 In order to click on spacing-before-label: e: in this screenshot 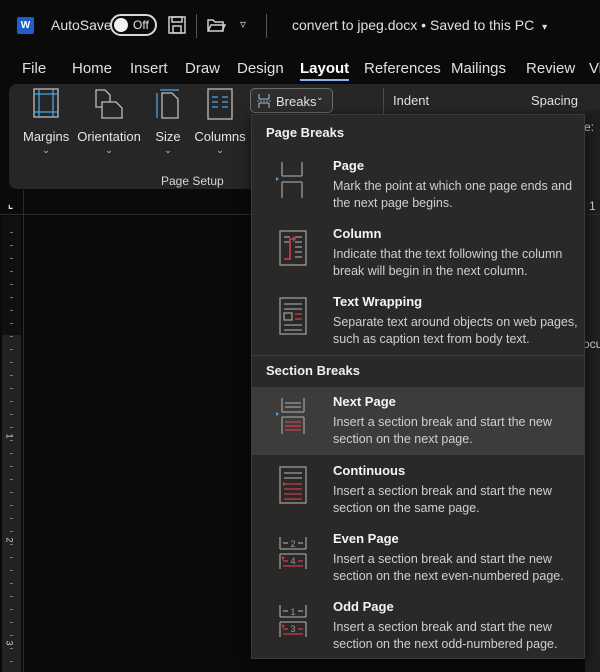, I will do `click(589, 127)`.